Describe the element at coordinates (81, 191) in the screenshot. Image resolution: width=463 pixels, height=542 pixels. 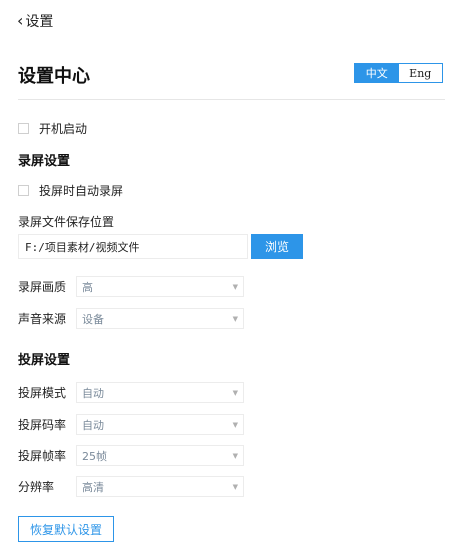
I see `auto-record-label: 投屏时自动录屏` at that location.